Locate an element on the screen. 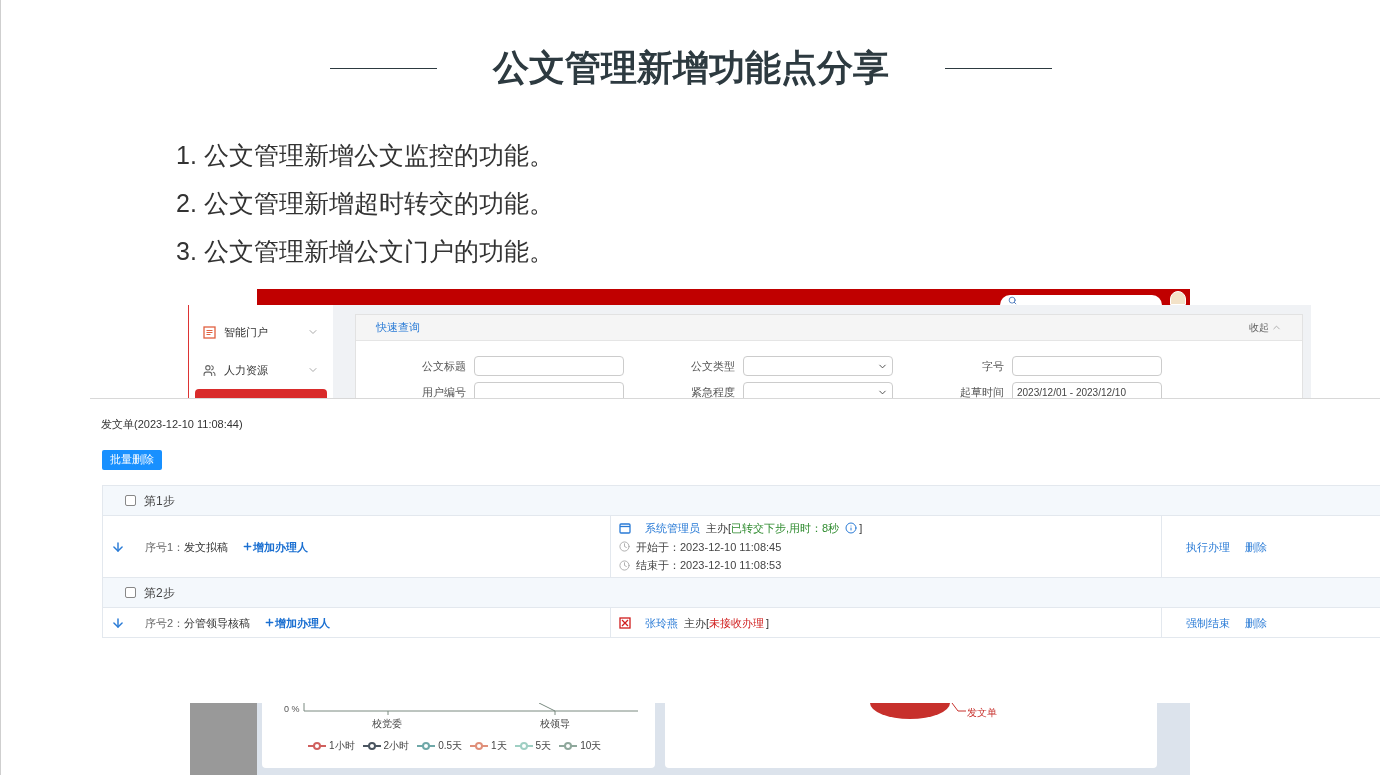 This screenshot has width=1380, height=775. step-label: 第2步 is located at coordinates (159, 593).